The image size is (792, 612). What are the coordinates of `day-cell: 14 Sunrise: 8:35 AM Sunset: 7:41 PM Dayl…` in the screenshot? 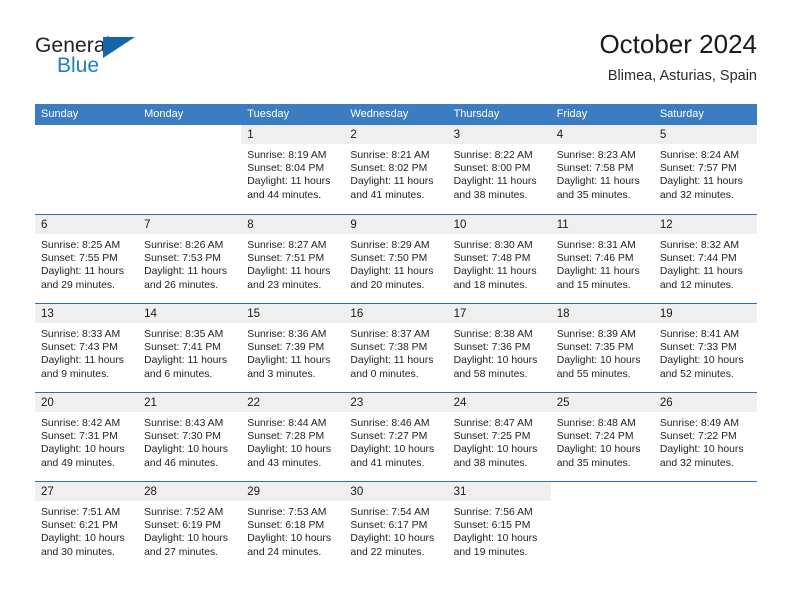 It's located at (190, 348).